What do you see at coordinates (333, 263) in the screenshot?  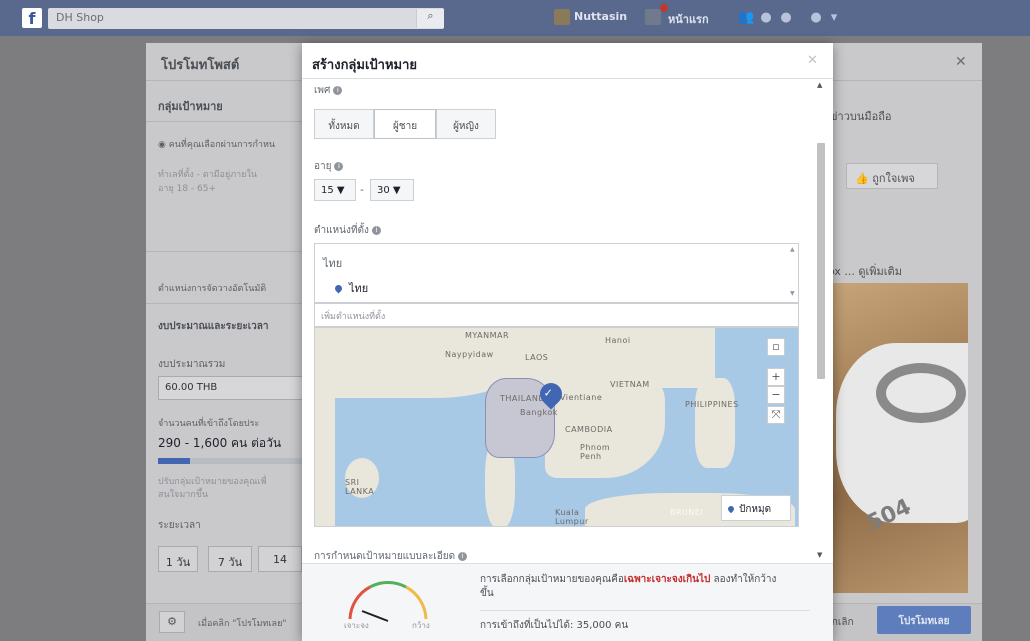 I see `location-country-group: ไทย` at bounding box center [333, 263].